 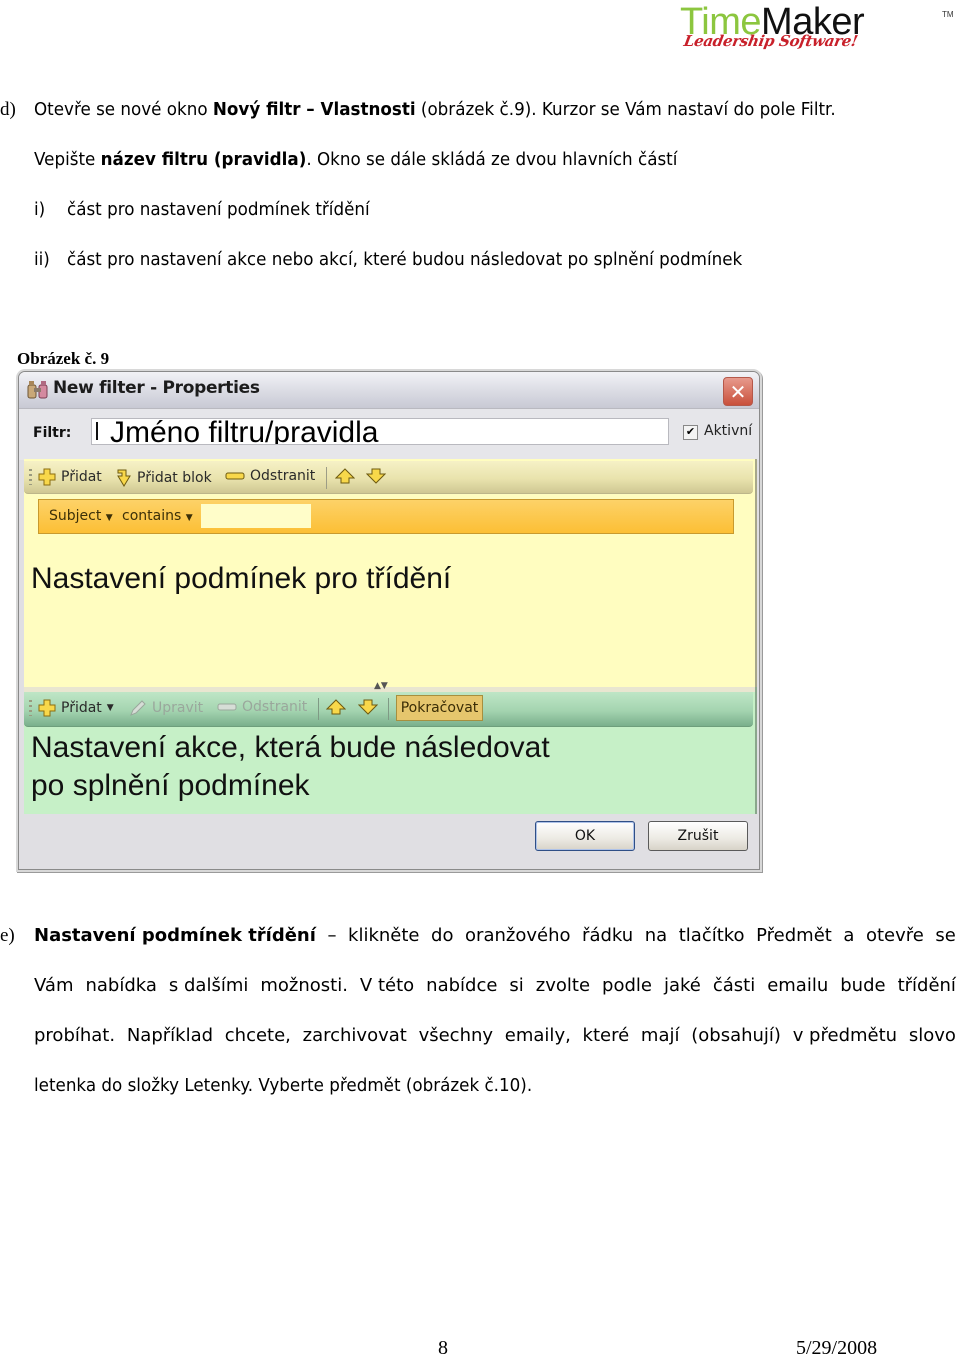 I want to click on word: třídění, so click(x=926, y=985).